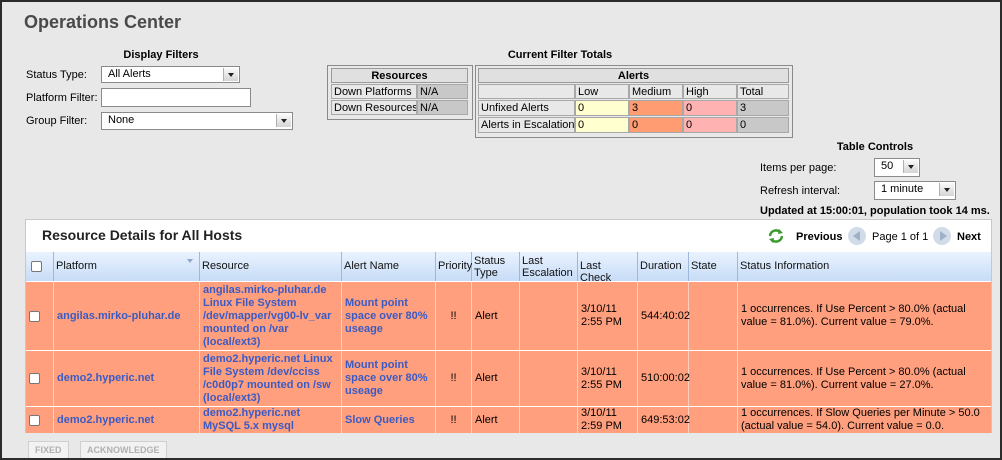  What do you see at coordinates (389, 420) in the screenshot?
I see `alert-name-link: Slow Queries` at bounding box center [389, 420].